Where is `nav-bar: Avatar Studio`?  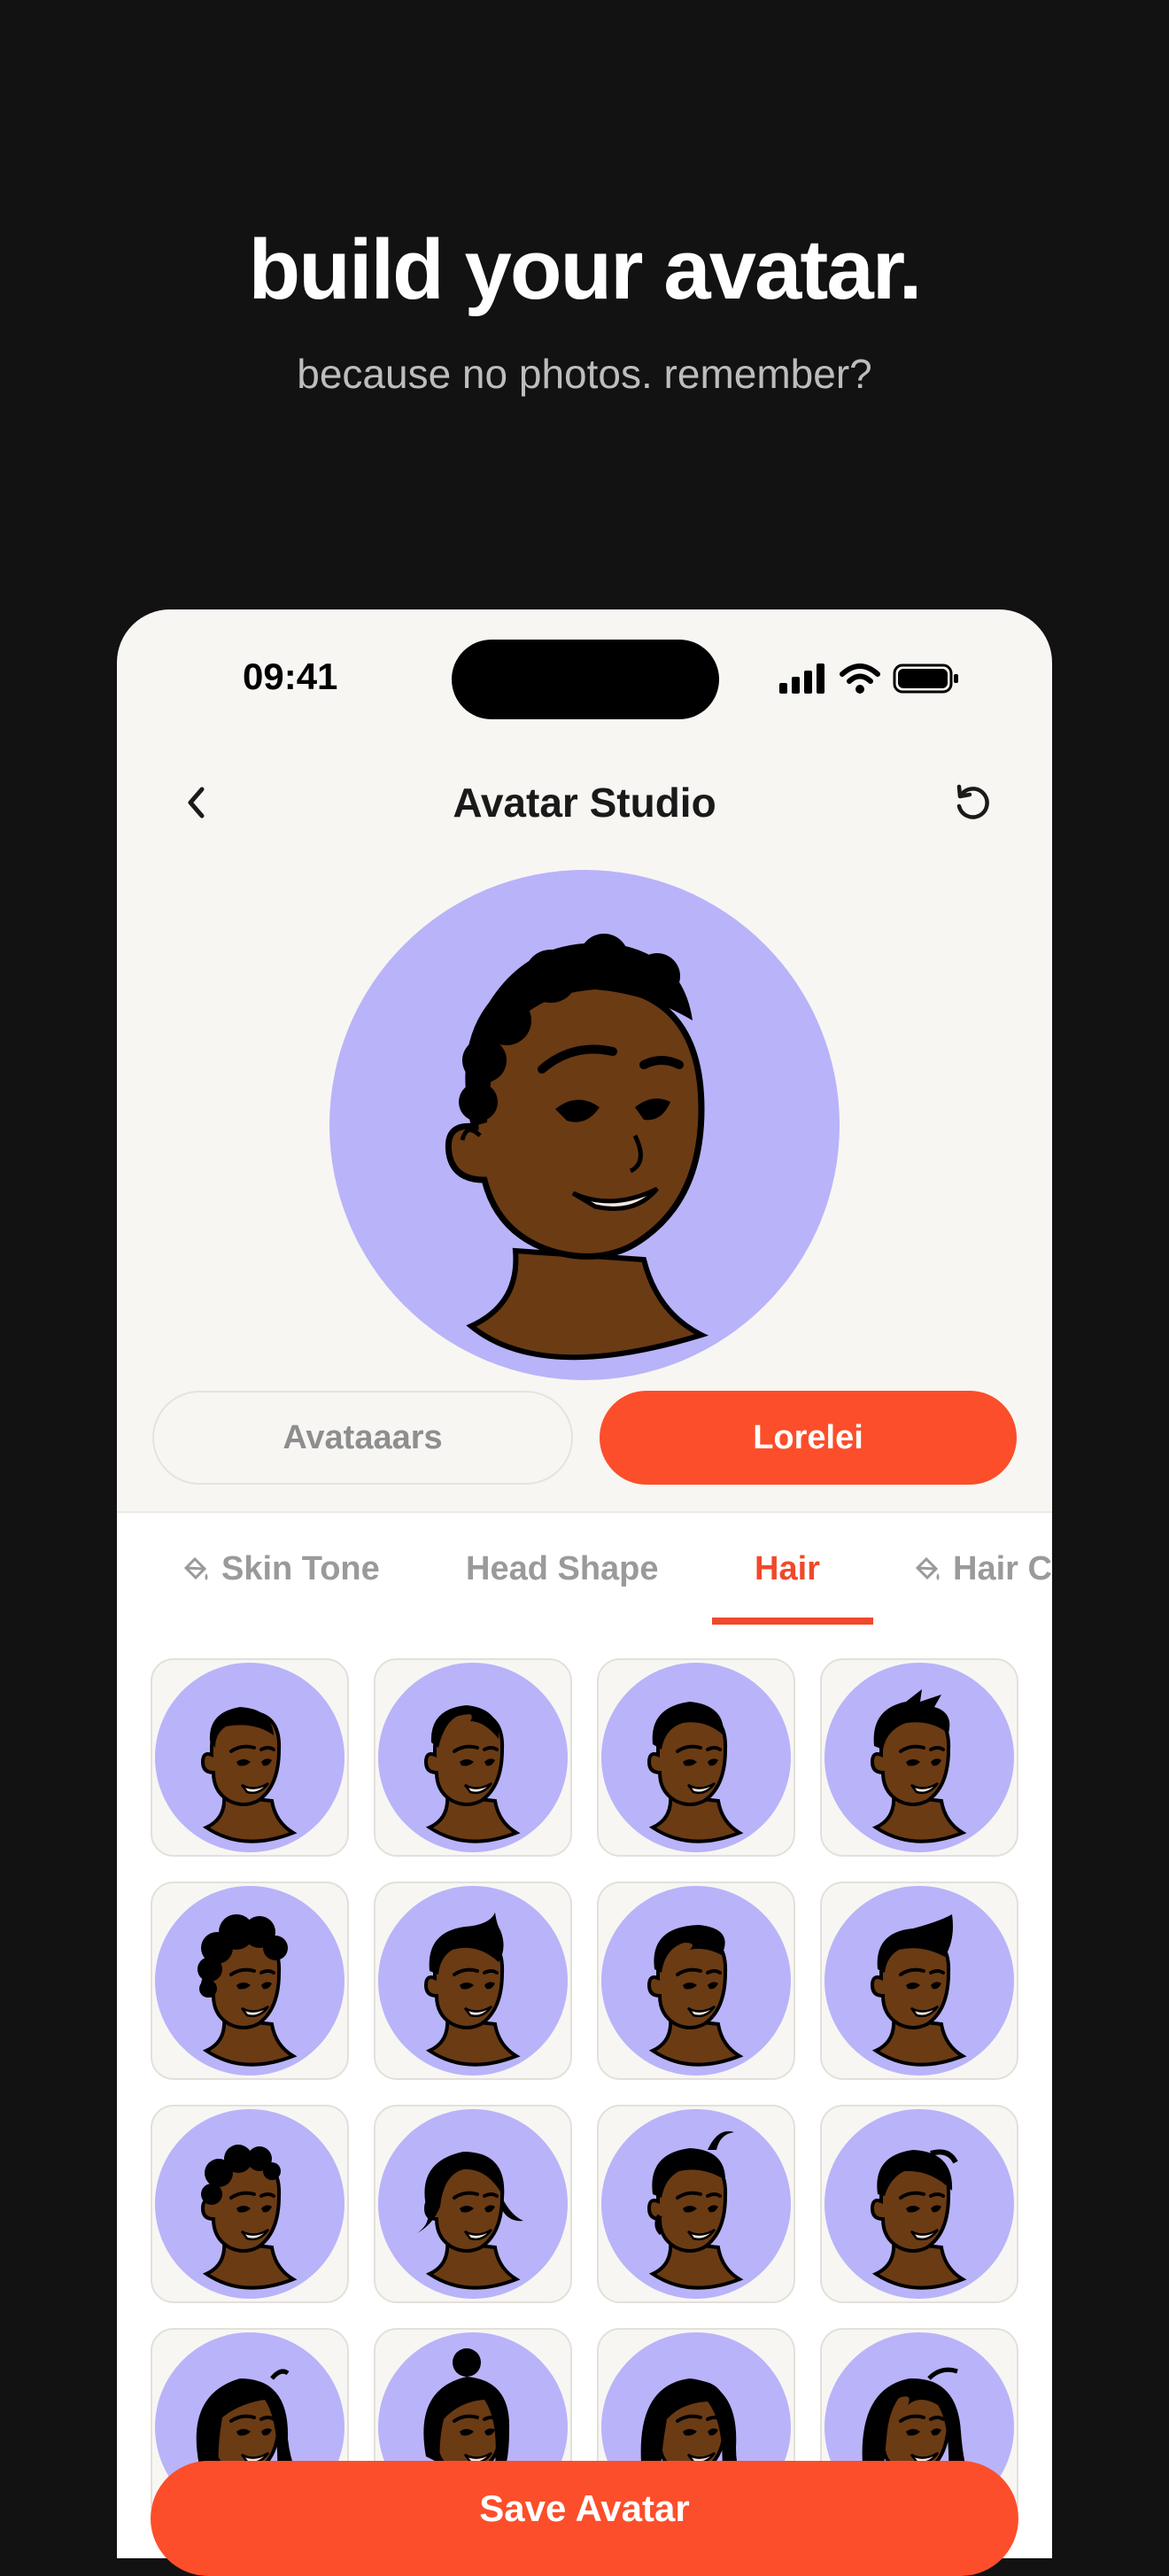
nav-bar: Avatar Studio is located at coordinates (584, 804).